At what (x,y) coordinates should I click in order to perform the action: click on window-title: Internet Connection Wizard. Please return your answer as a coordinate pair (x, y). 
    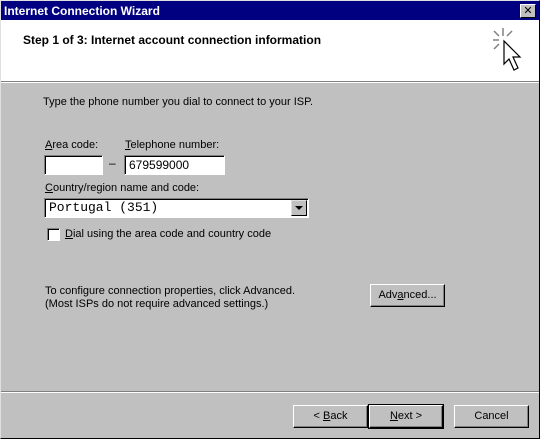
    Looking at the image, I should click on (82, 11).